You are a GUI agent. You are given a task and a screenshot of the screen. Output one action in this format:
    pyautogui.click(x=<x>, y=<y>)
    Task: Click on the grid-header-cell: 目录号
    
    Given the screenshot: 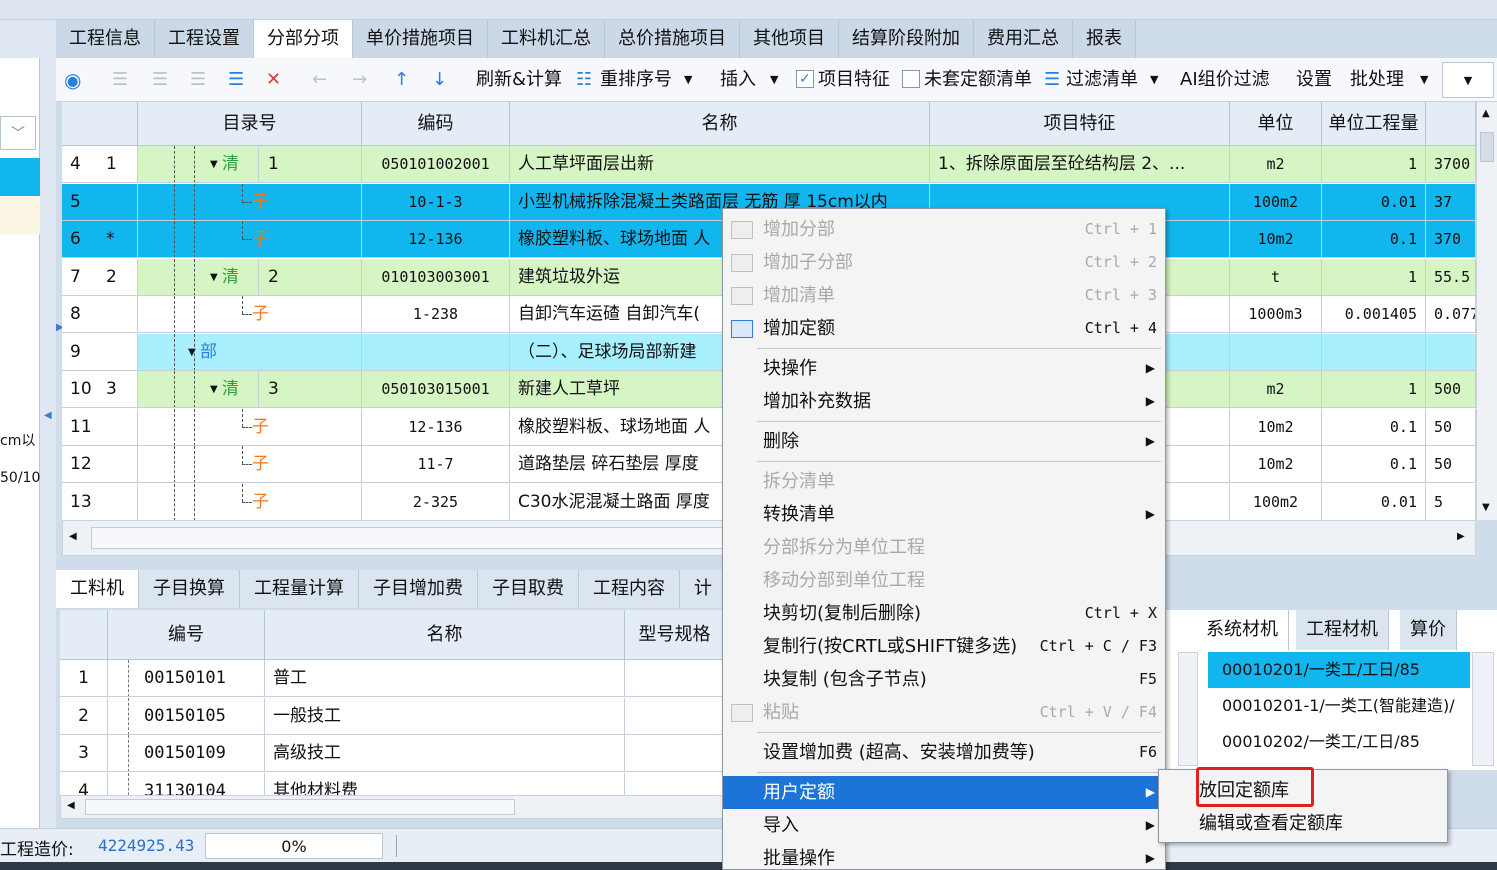 What is the action you would take?
    pyautogui.click(x=250, y=124)
    